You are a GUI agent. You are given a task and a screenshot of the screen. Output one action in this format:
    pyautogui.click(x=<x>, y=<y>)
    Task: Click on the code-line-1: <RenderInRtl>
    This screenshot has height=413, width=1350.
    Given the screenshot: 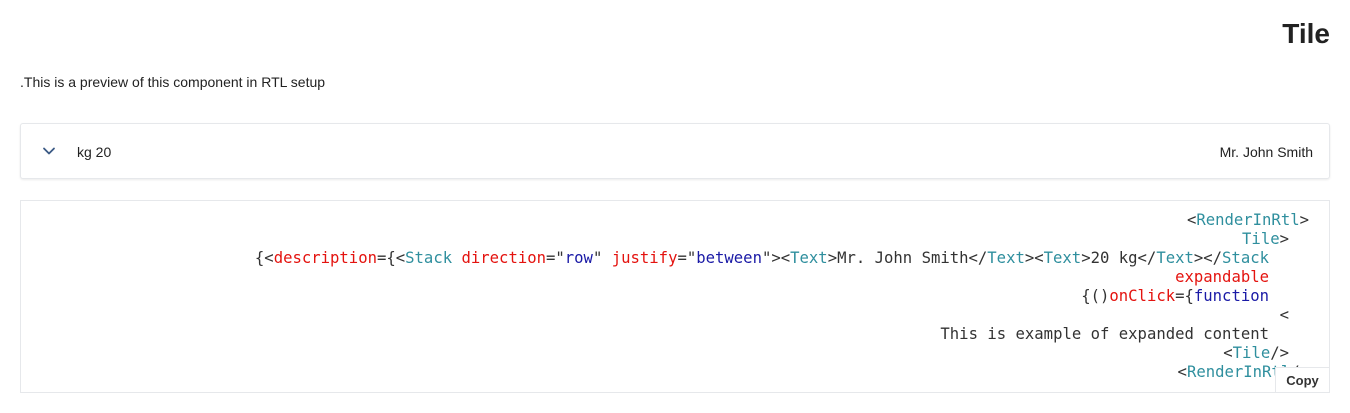 What is the action you would take?
    pyautogui.click(x=1247, y=220)
    